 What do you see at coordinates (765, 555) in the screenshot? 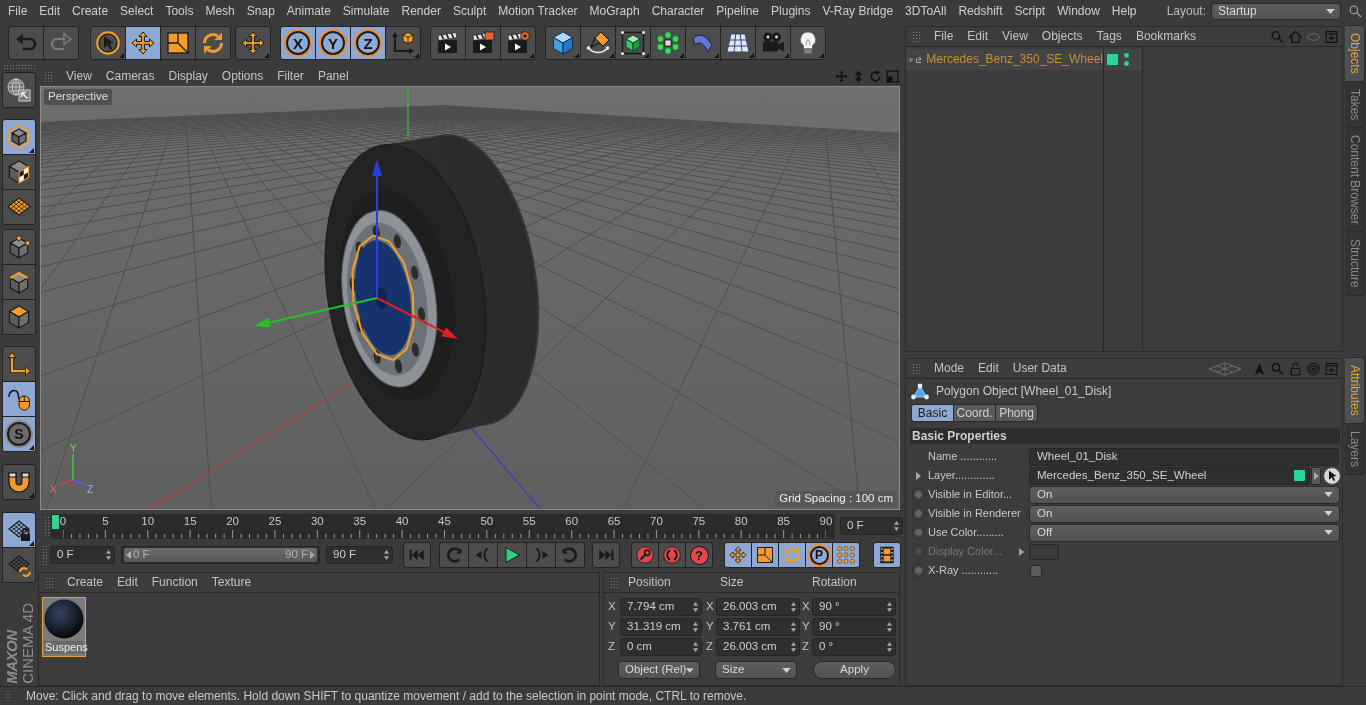
I see `key-scale-button` at bounding box center [765, 555].